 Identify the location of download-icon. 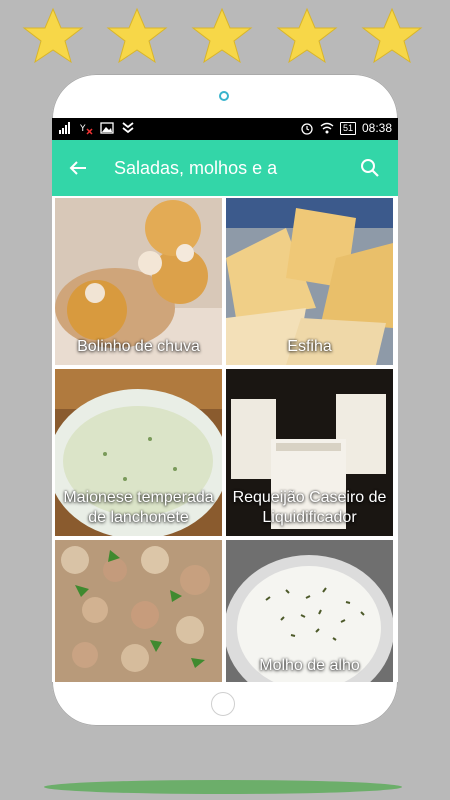
(128, 128).